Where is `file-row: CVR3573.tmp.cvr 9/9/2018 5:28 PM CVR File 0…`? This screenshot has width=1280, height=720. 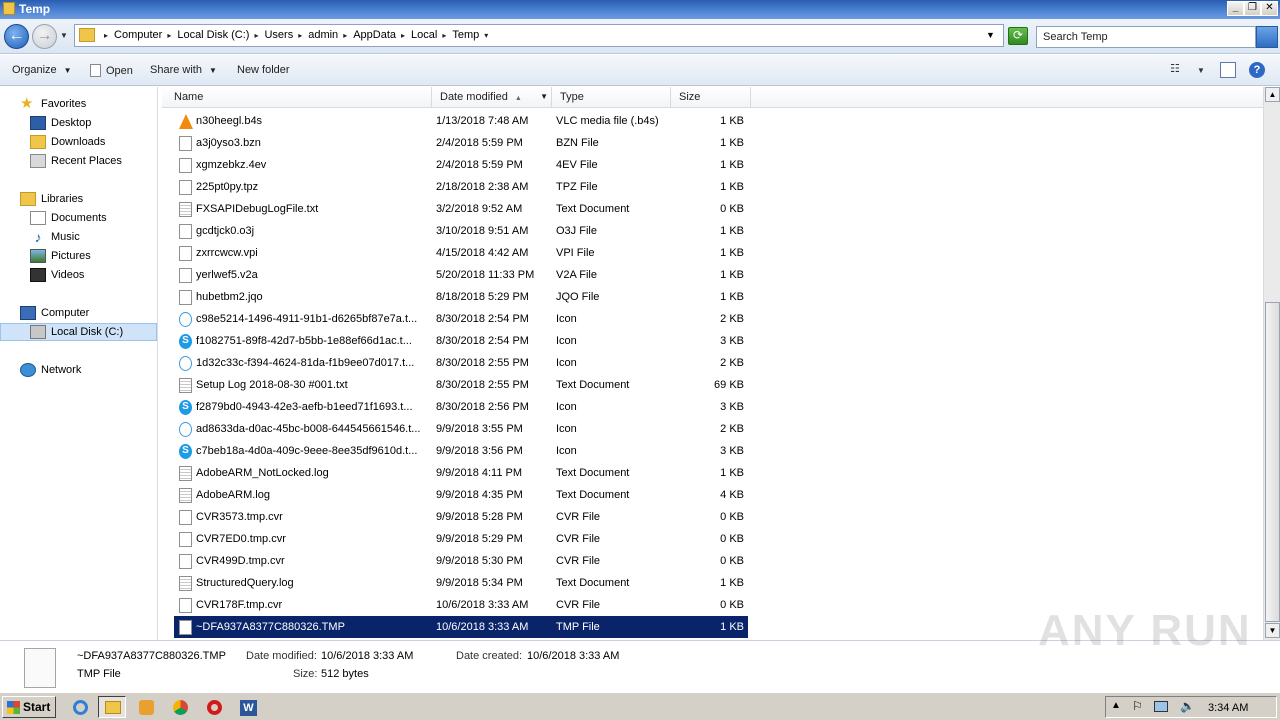 file-row: CVR3573.tmp.cvr 9/9/2018 5:28 PM CVR File 0… is located at coordinates (461, 517).